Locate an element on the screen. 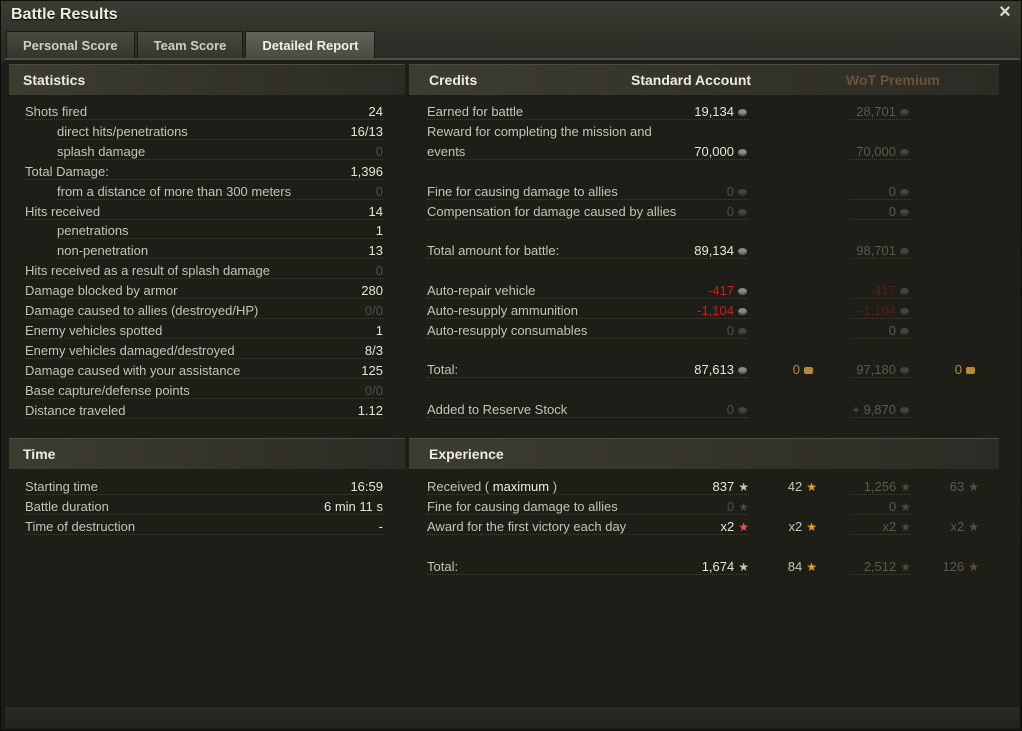 This screenshot has height=731, width=1022. standard-free-xp: x2 is located at coordinates (795, 526).